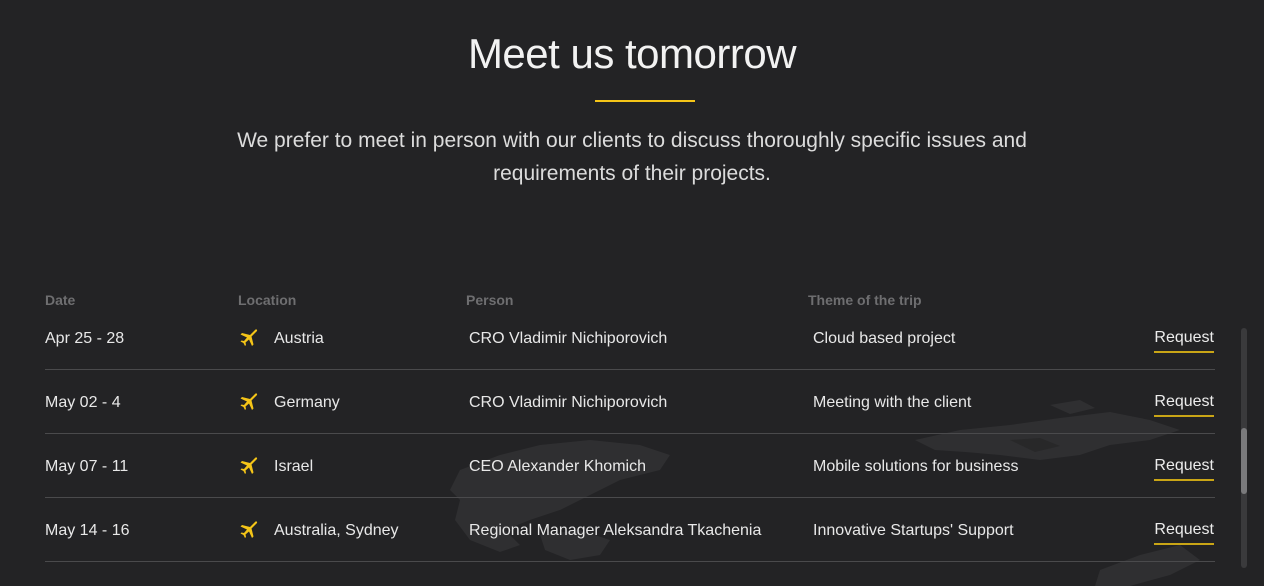  What do you see at coordinates (299, 338) in the screenshot?
I see `row-location: Austria` at bounding box center [299, 338].